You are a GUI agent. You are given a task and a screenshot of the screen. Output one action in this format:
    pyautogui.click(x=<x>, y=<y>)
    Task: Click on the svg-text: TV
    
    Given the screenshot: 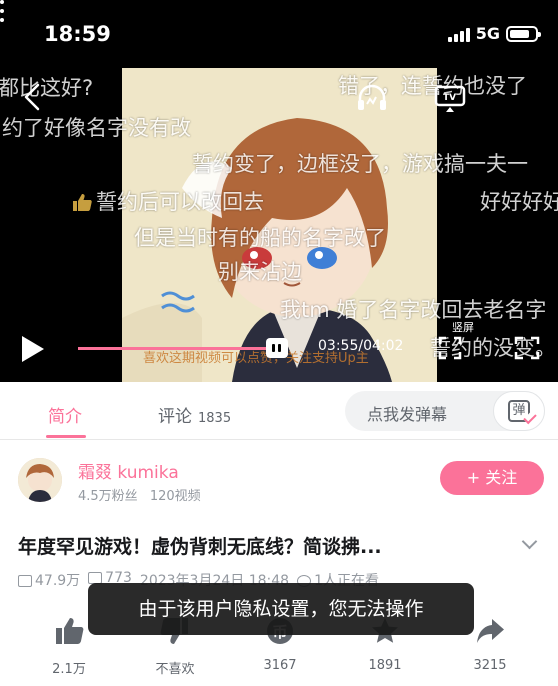 What is the action you would take?
    pyautogui.click(x=449, y=98)
    